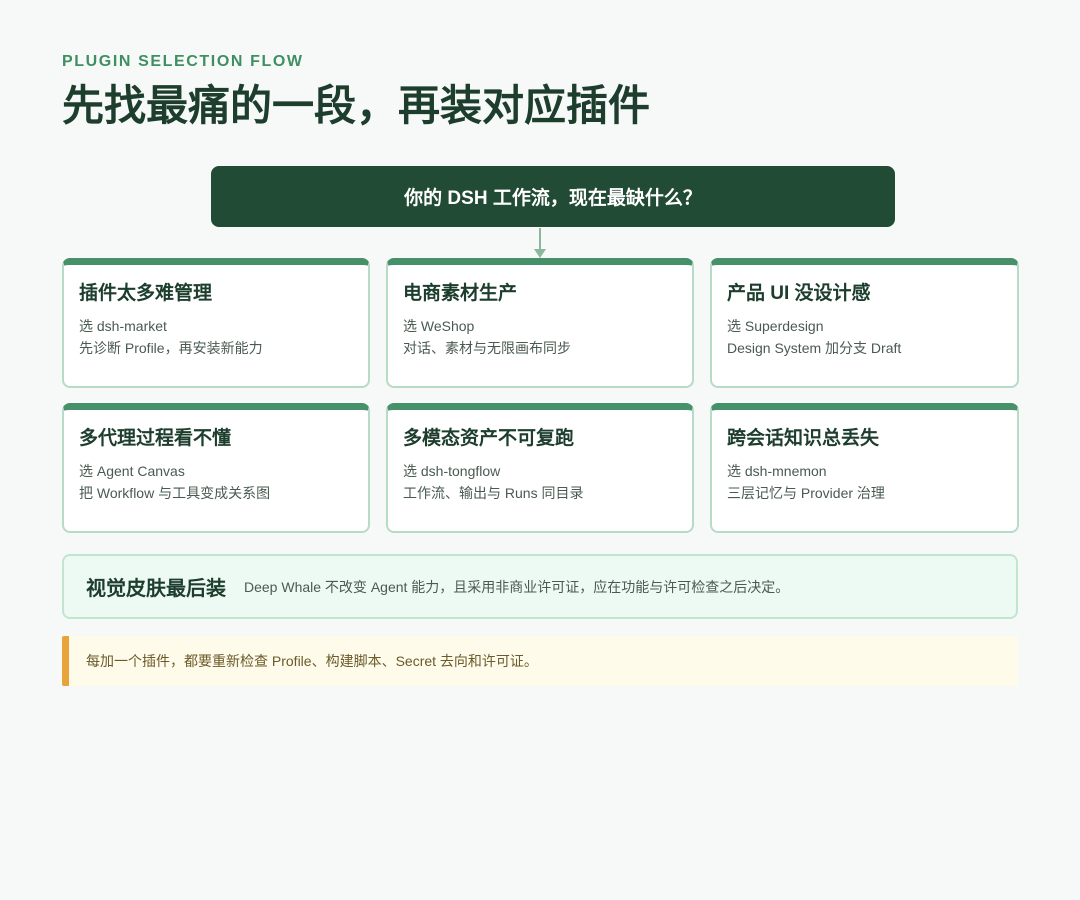 The height and width of the screenshot is (900, 1080). What do you see at coordinates (806, 493) in the screenshot?
I see `card-description: 三层记忆与 Provider 治理` at bounding box center [806, 493].